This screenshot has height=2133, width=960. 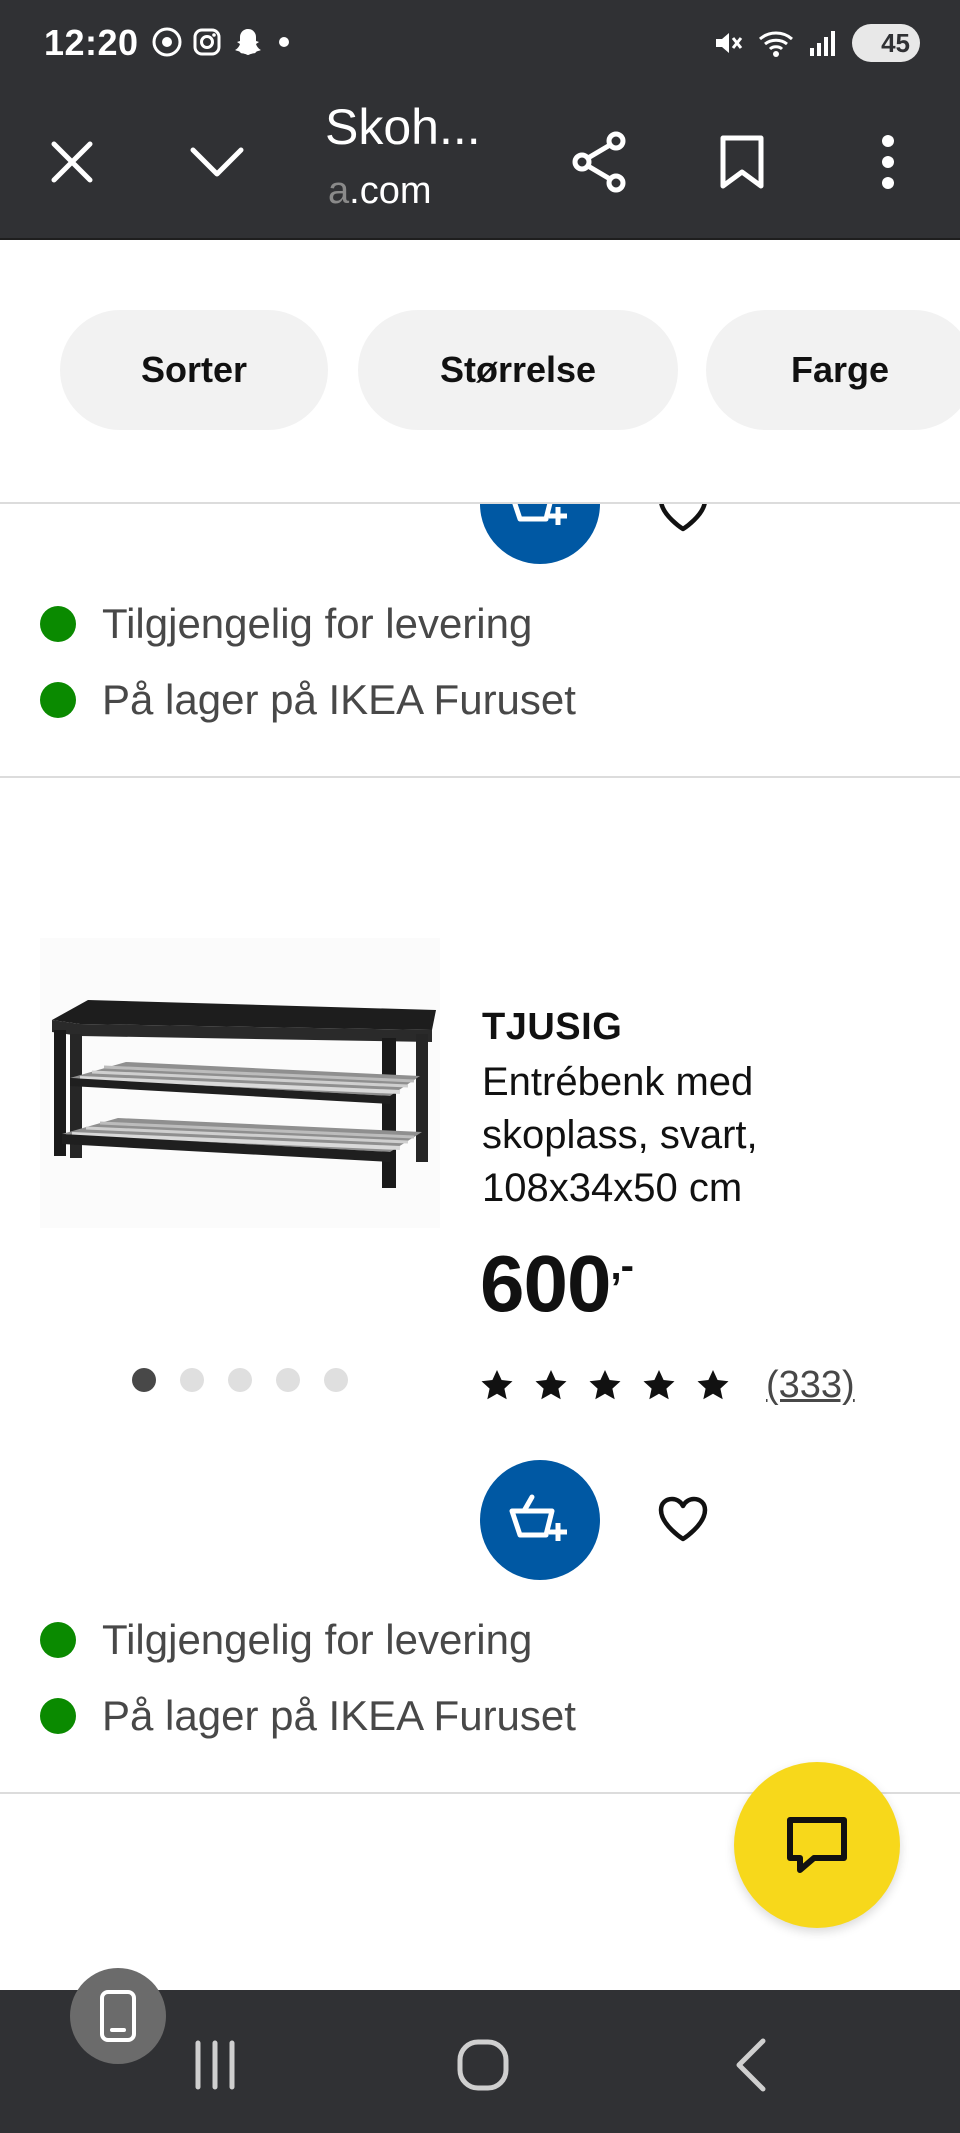 What do you see at coordinates (240, 1083) in the screenshot?
I see `product-image` at bounding box center [240, 1083].